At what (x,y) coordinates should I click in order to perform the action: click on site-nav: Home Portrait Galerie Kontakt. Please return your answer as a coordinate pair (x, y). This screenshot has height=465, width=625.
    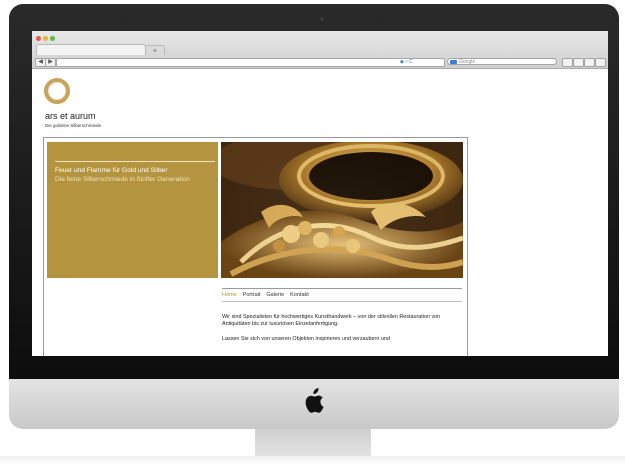
    Looking at the image, I should click on (265, 295).